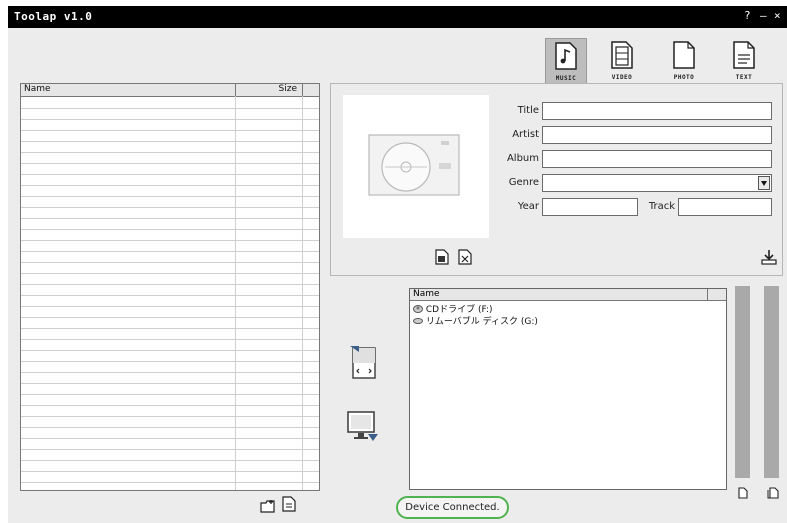  I want to click on device-item-removable-disk: リムーバブル ディスク (G:), so click(475, 321).